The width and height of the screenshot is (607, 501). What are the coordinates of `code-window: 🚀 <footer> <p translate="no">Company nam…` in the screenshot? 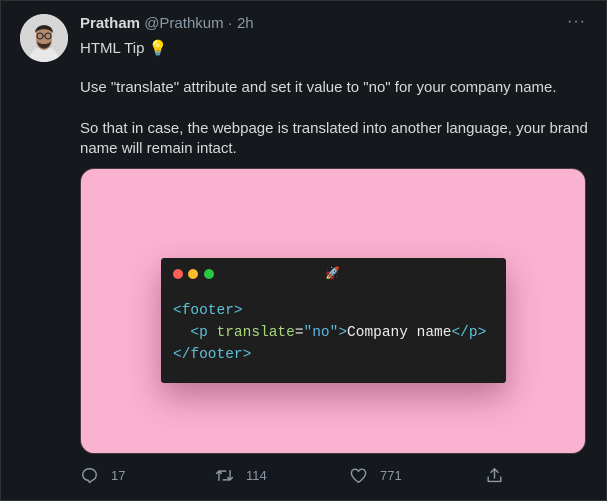 It's located at (333, 320).